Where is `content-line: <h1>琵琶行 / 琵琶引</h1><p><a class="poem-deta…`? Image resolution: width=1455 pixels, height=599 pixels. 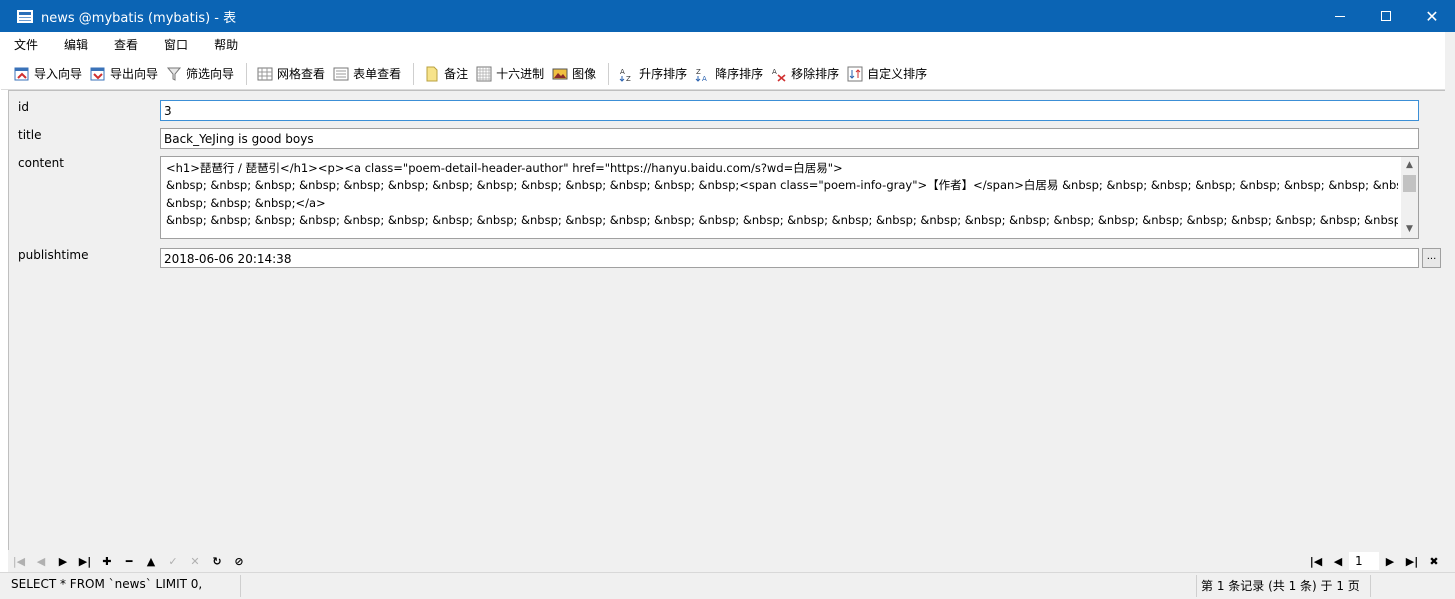 content-line: <h1>琵琶行 / 琵琶引</h1><p><a class="poem-deta… is located at coordinates (504, 168).